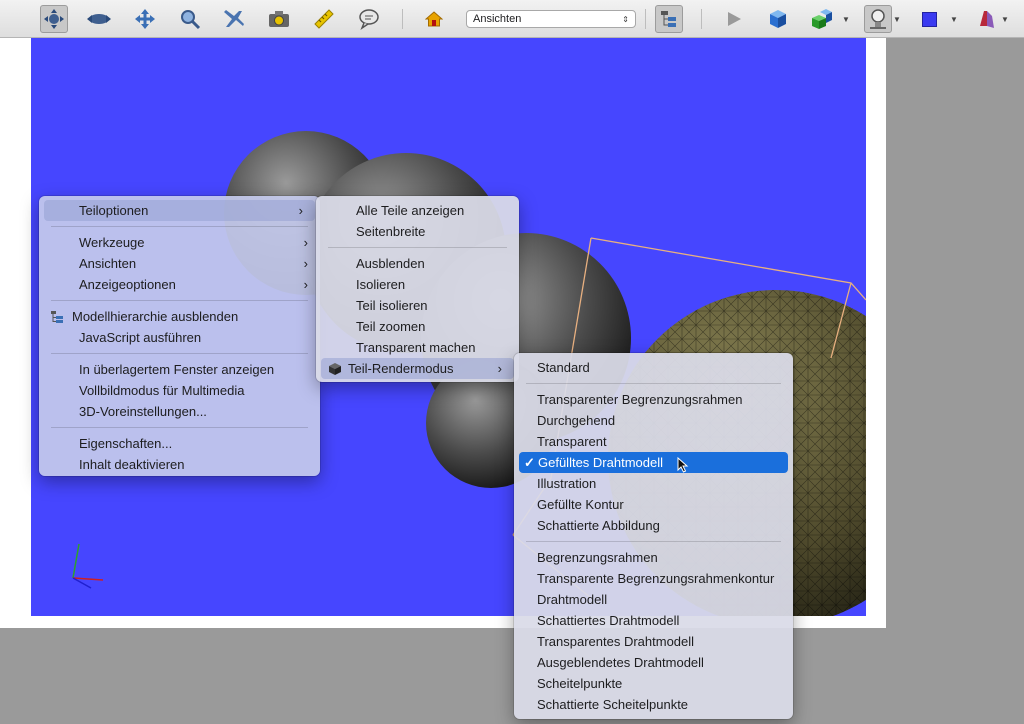 The image size is (1024, 724). I want to click on toolbar: Ansichten ⇕ ▼ ▼ ▼ ▼, so click(512, 19).